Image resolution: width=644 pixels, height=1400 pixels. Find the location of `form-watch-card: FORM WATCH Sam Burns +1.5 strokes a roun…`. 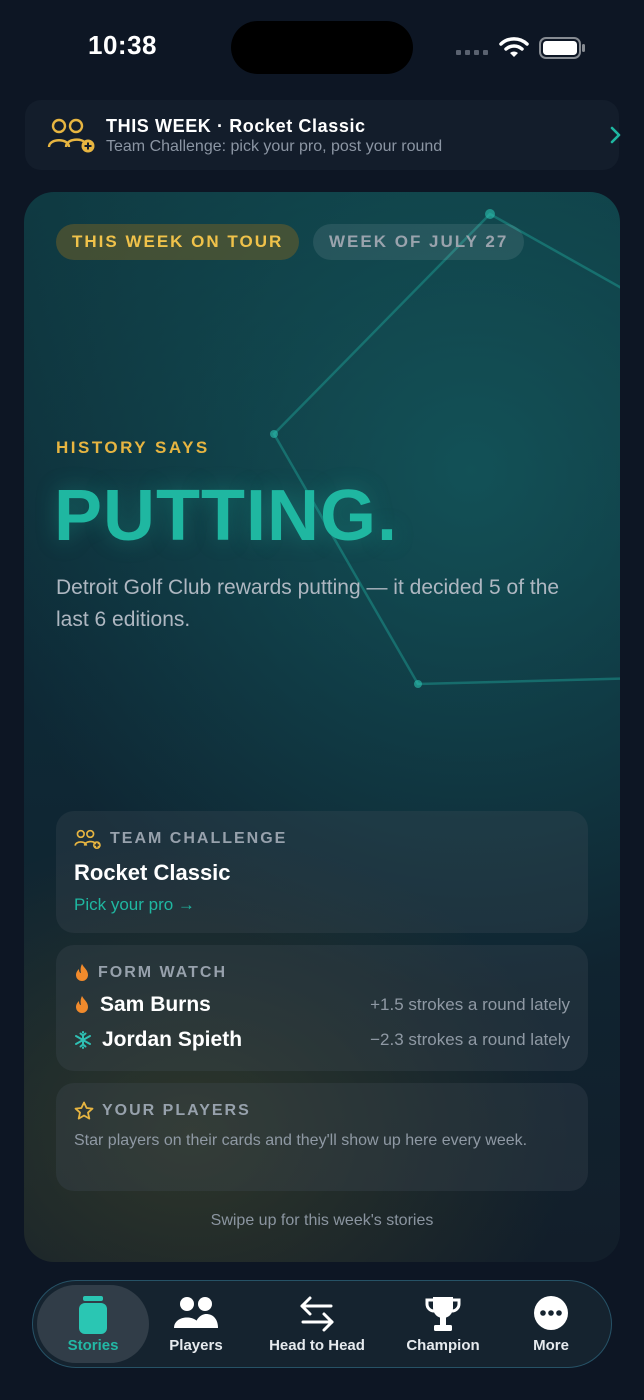

form-watch-card: FORM WATCH Sam Burns +1.5 strokes a roun… is located at coordinates (322, 1008).